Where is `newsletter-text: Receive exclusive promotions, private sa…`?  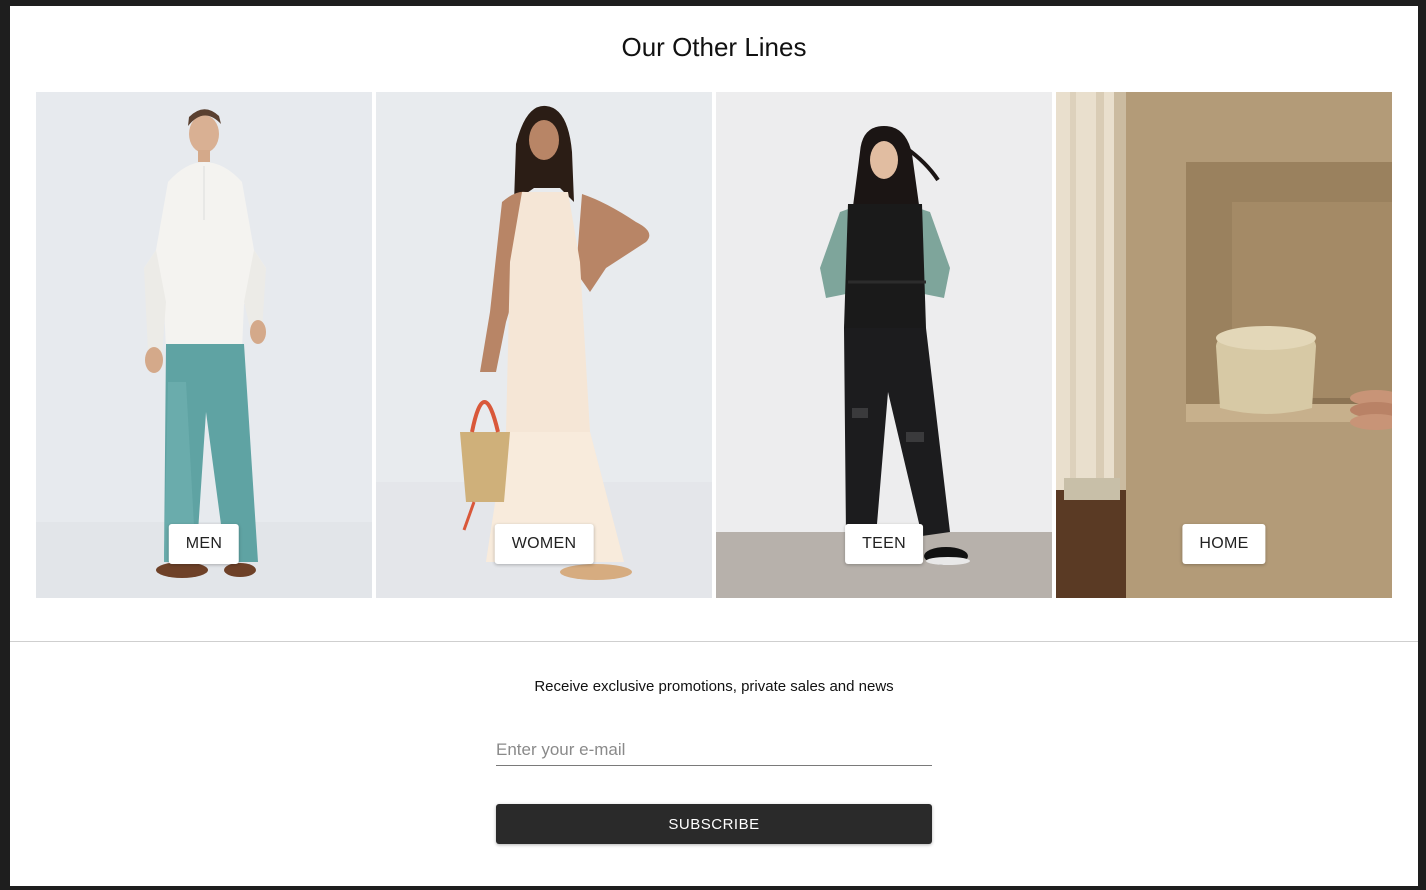 newsletter-text: Receive exclusive promotions, private sa… is located at coordinates (714, 686).